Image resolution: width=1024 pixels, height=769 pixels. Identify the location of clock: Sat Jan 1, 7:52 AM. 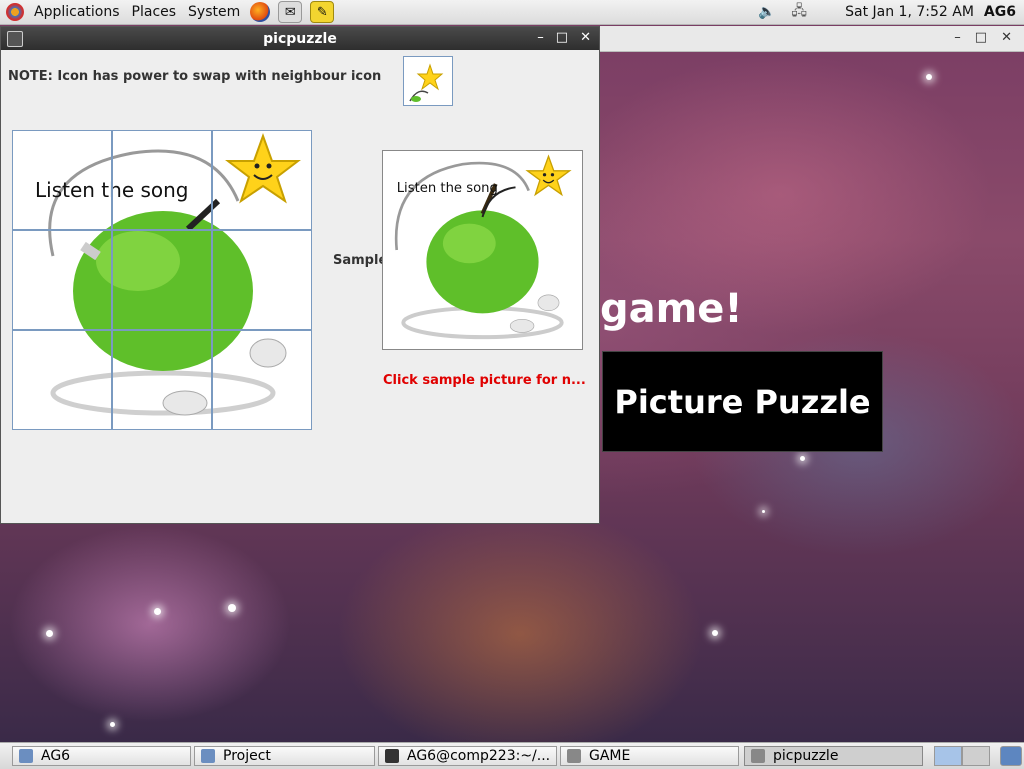
(909, 12).